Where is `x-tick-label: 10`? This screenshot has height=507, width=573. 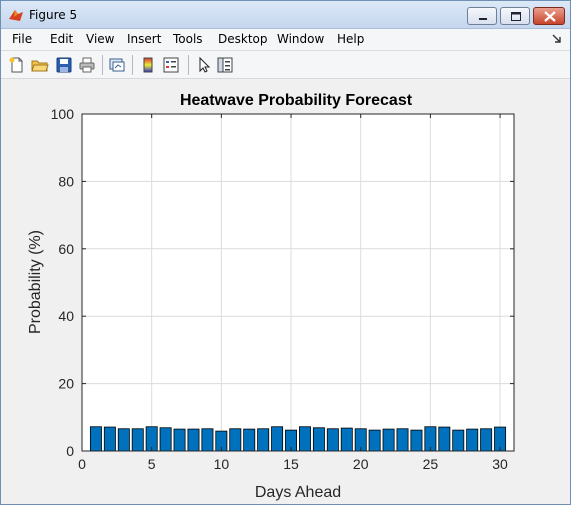
x-tick-label: 10 is located at coordinates (222, 464).